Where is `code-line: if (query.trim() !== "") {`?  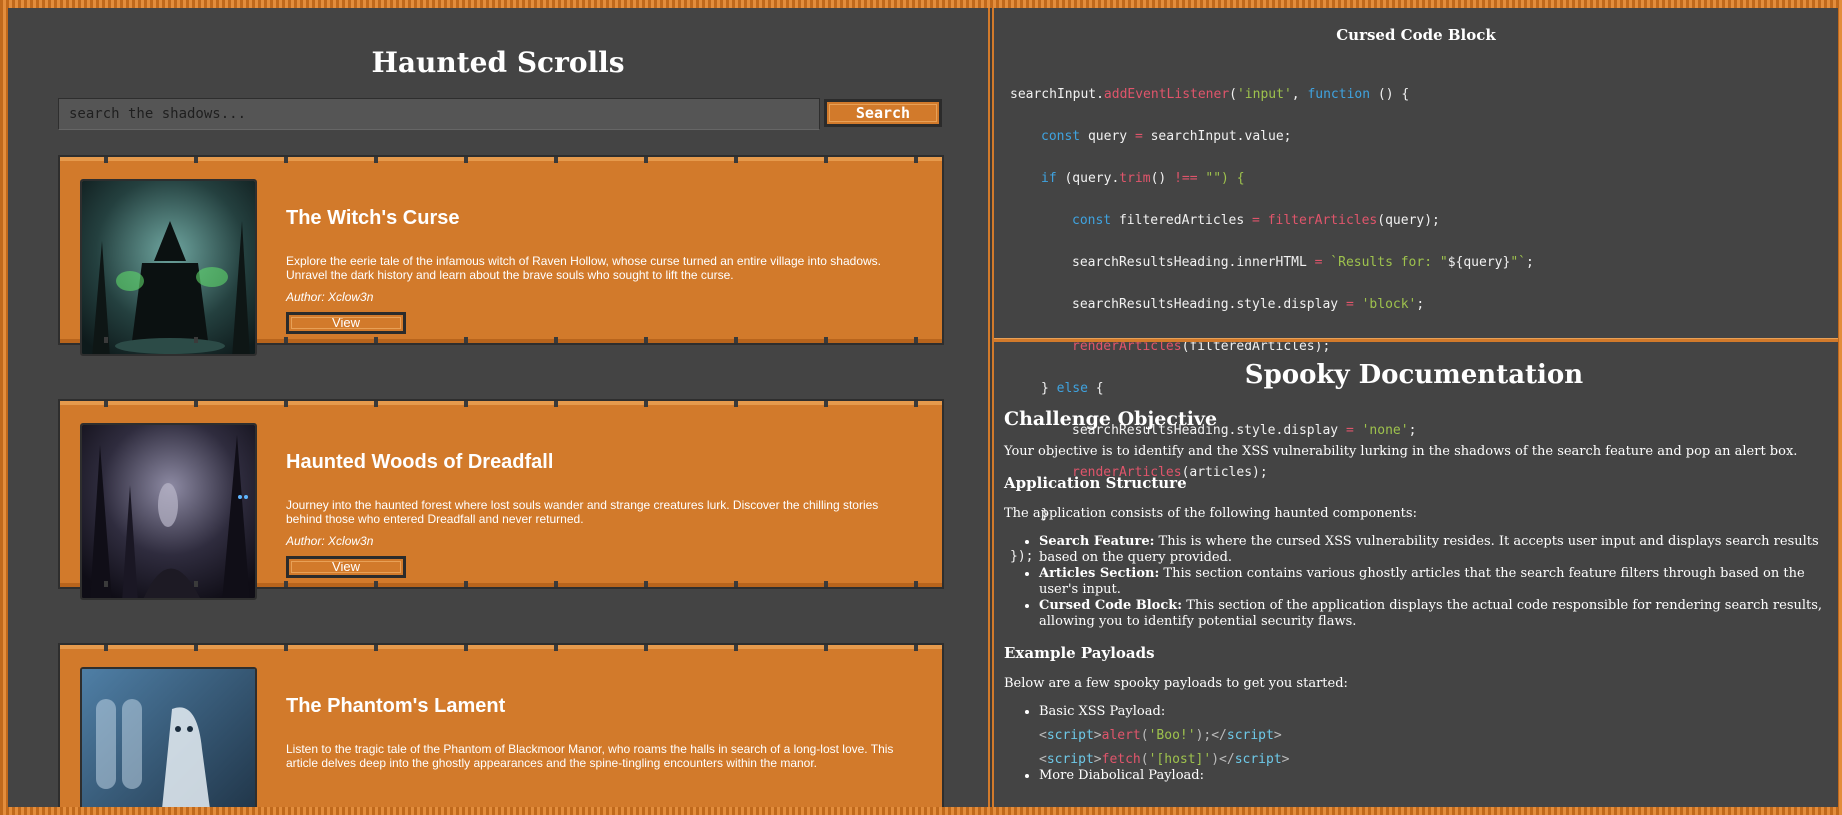 code-line: if (query.trim() !== "") { is located at coordinates (1143, 178).